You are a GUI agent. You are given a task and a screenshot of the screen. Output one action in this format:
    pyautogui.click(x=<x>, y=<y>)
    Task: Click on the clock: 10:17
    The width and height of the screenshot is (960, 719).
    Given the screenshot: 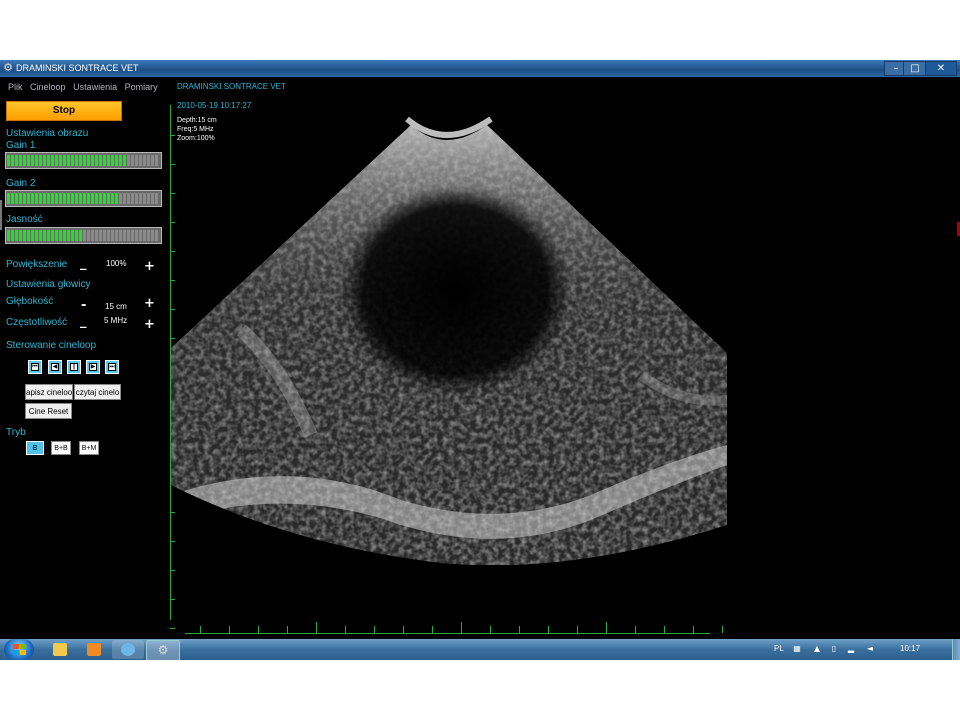 What is the action you would take?
    pyautogui.click(x=910, y=648)
    